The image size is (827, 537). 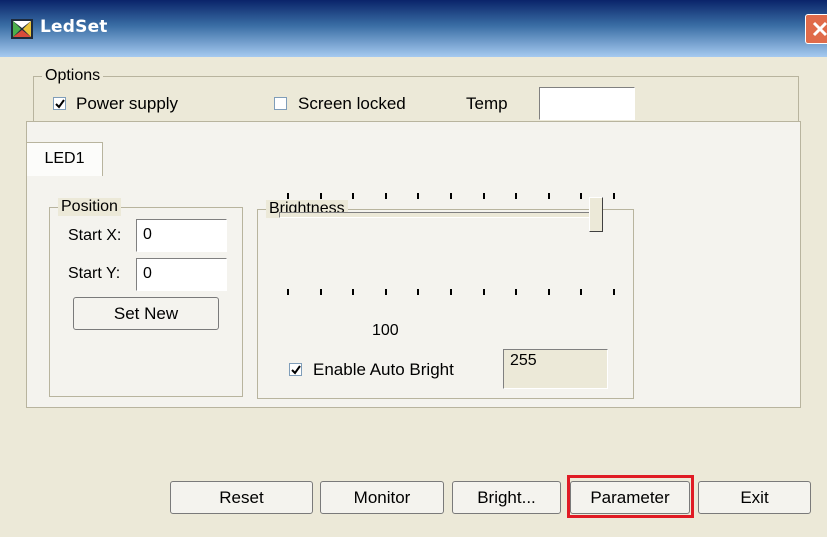 What do you see at coordinates (73, 76) in the screenshot?
I see `options-group-title: Options` at bounding box center [73, 76].